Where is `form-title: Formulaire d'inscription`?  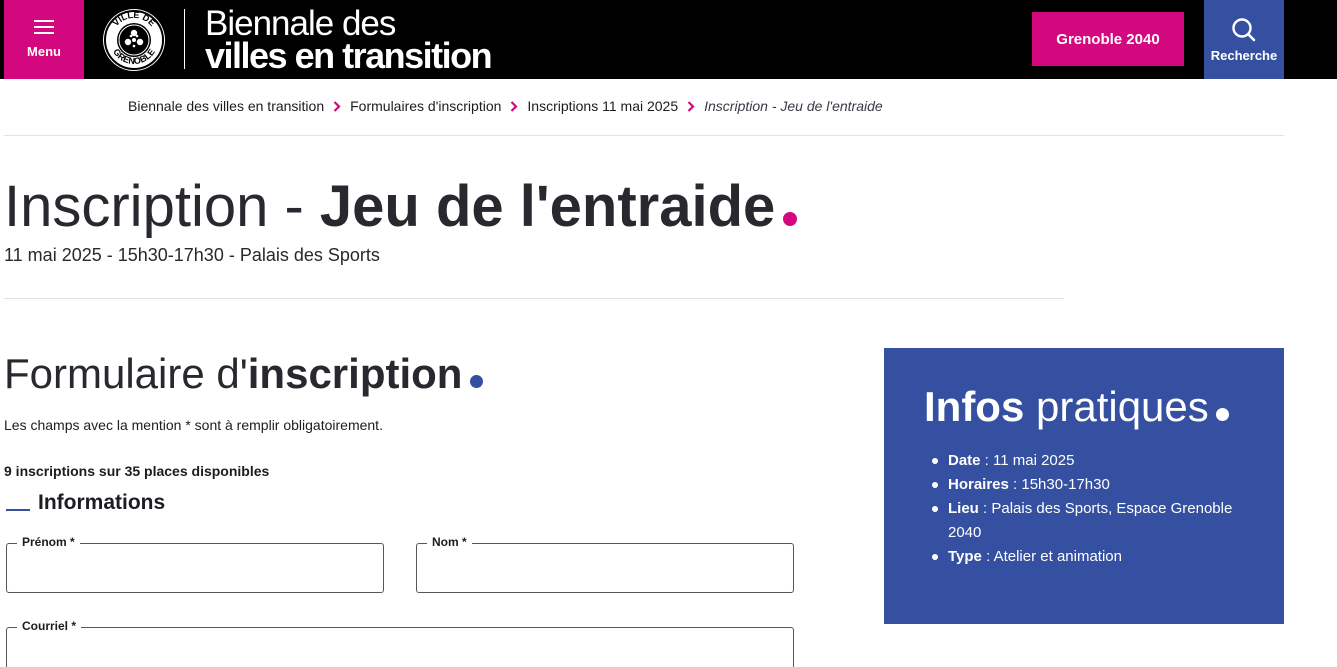 form-title: Formulaire d'inscription is located at coordinates (244, 374).